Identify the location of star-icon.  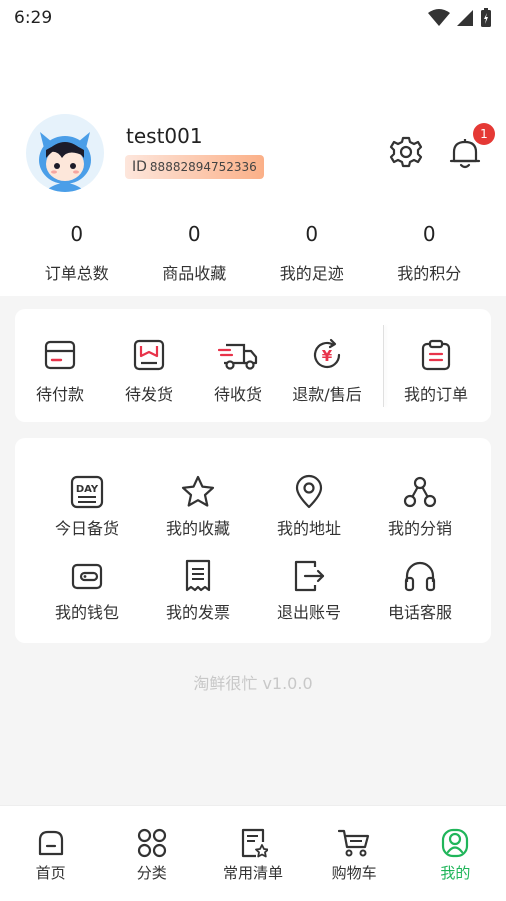
(198, 491).